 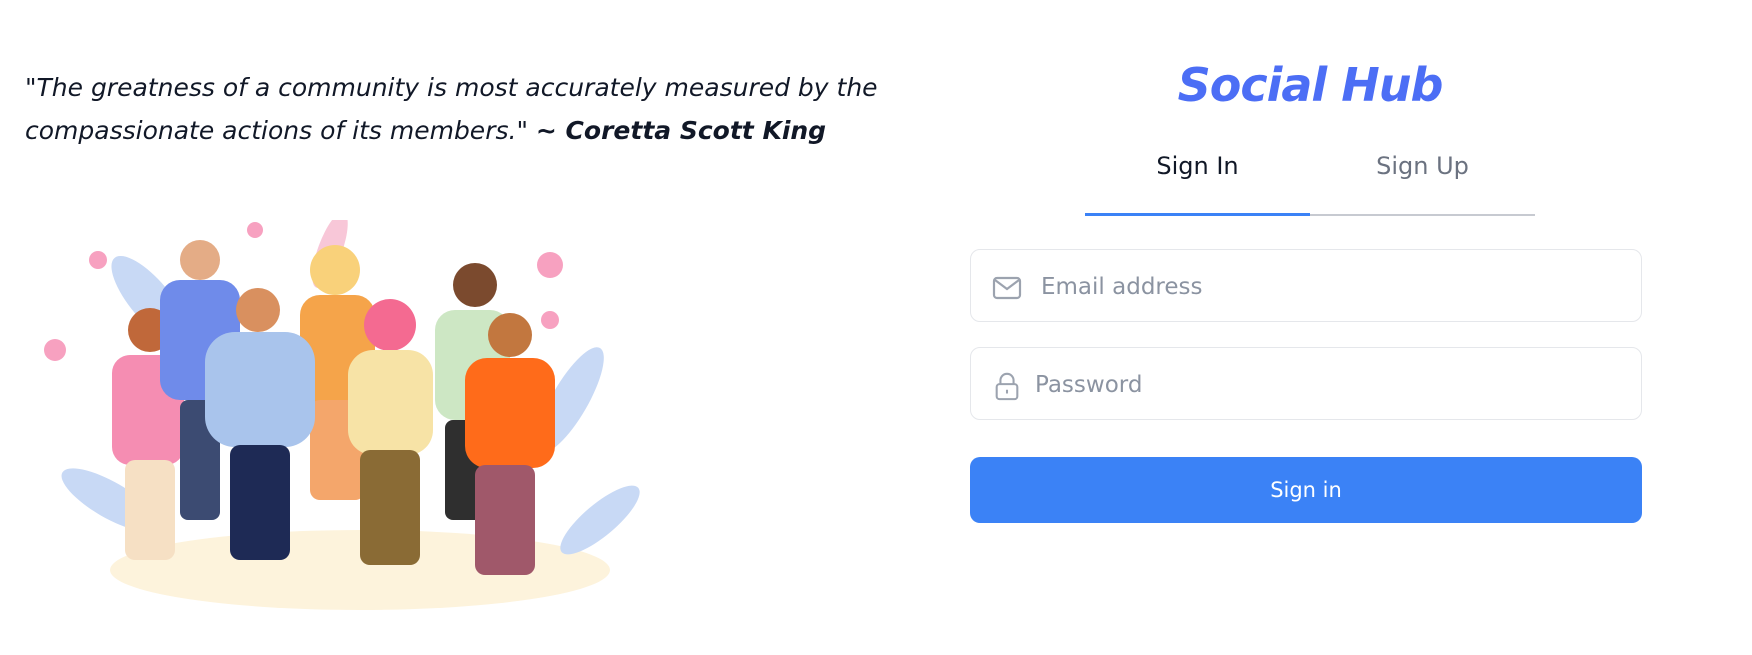 I want to click on brand-logo: Social Hub, so click(x=1310, y=85).